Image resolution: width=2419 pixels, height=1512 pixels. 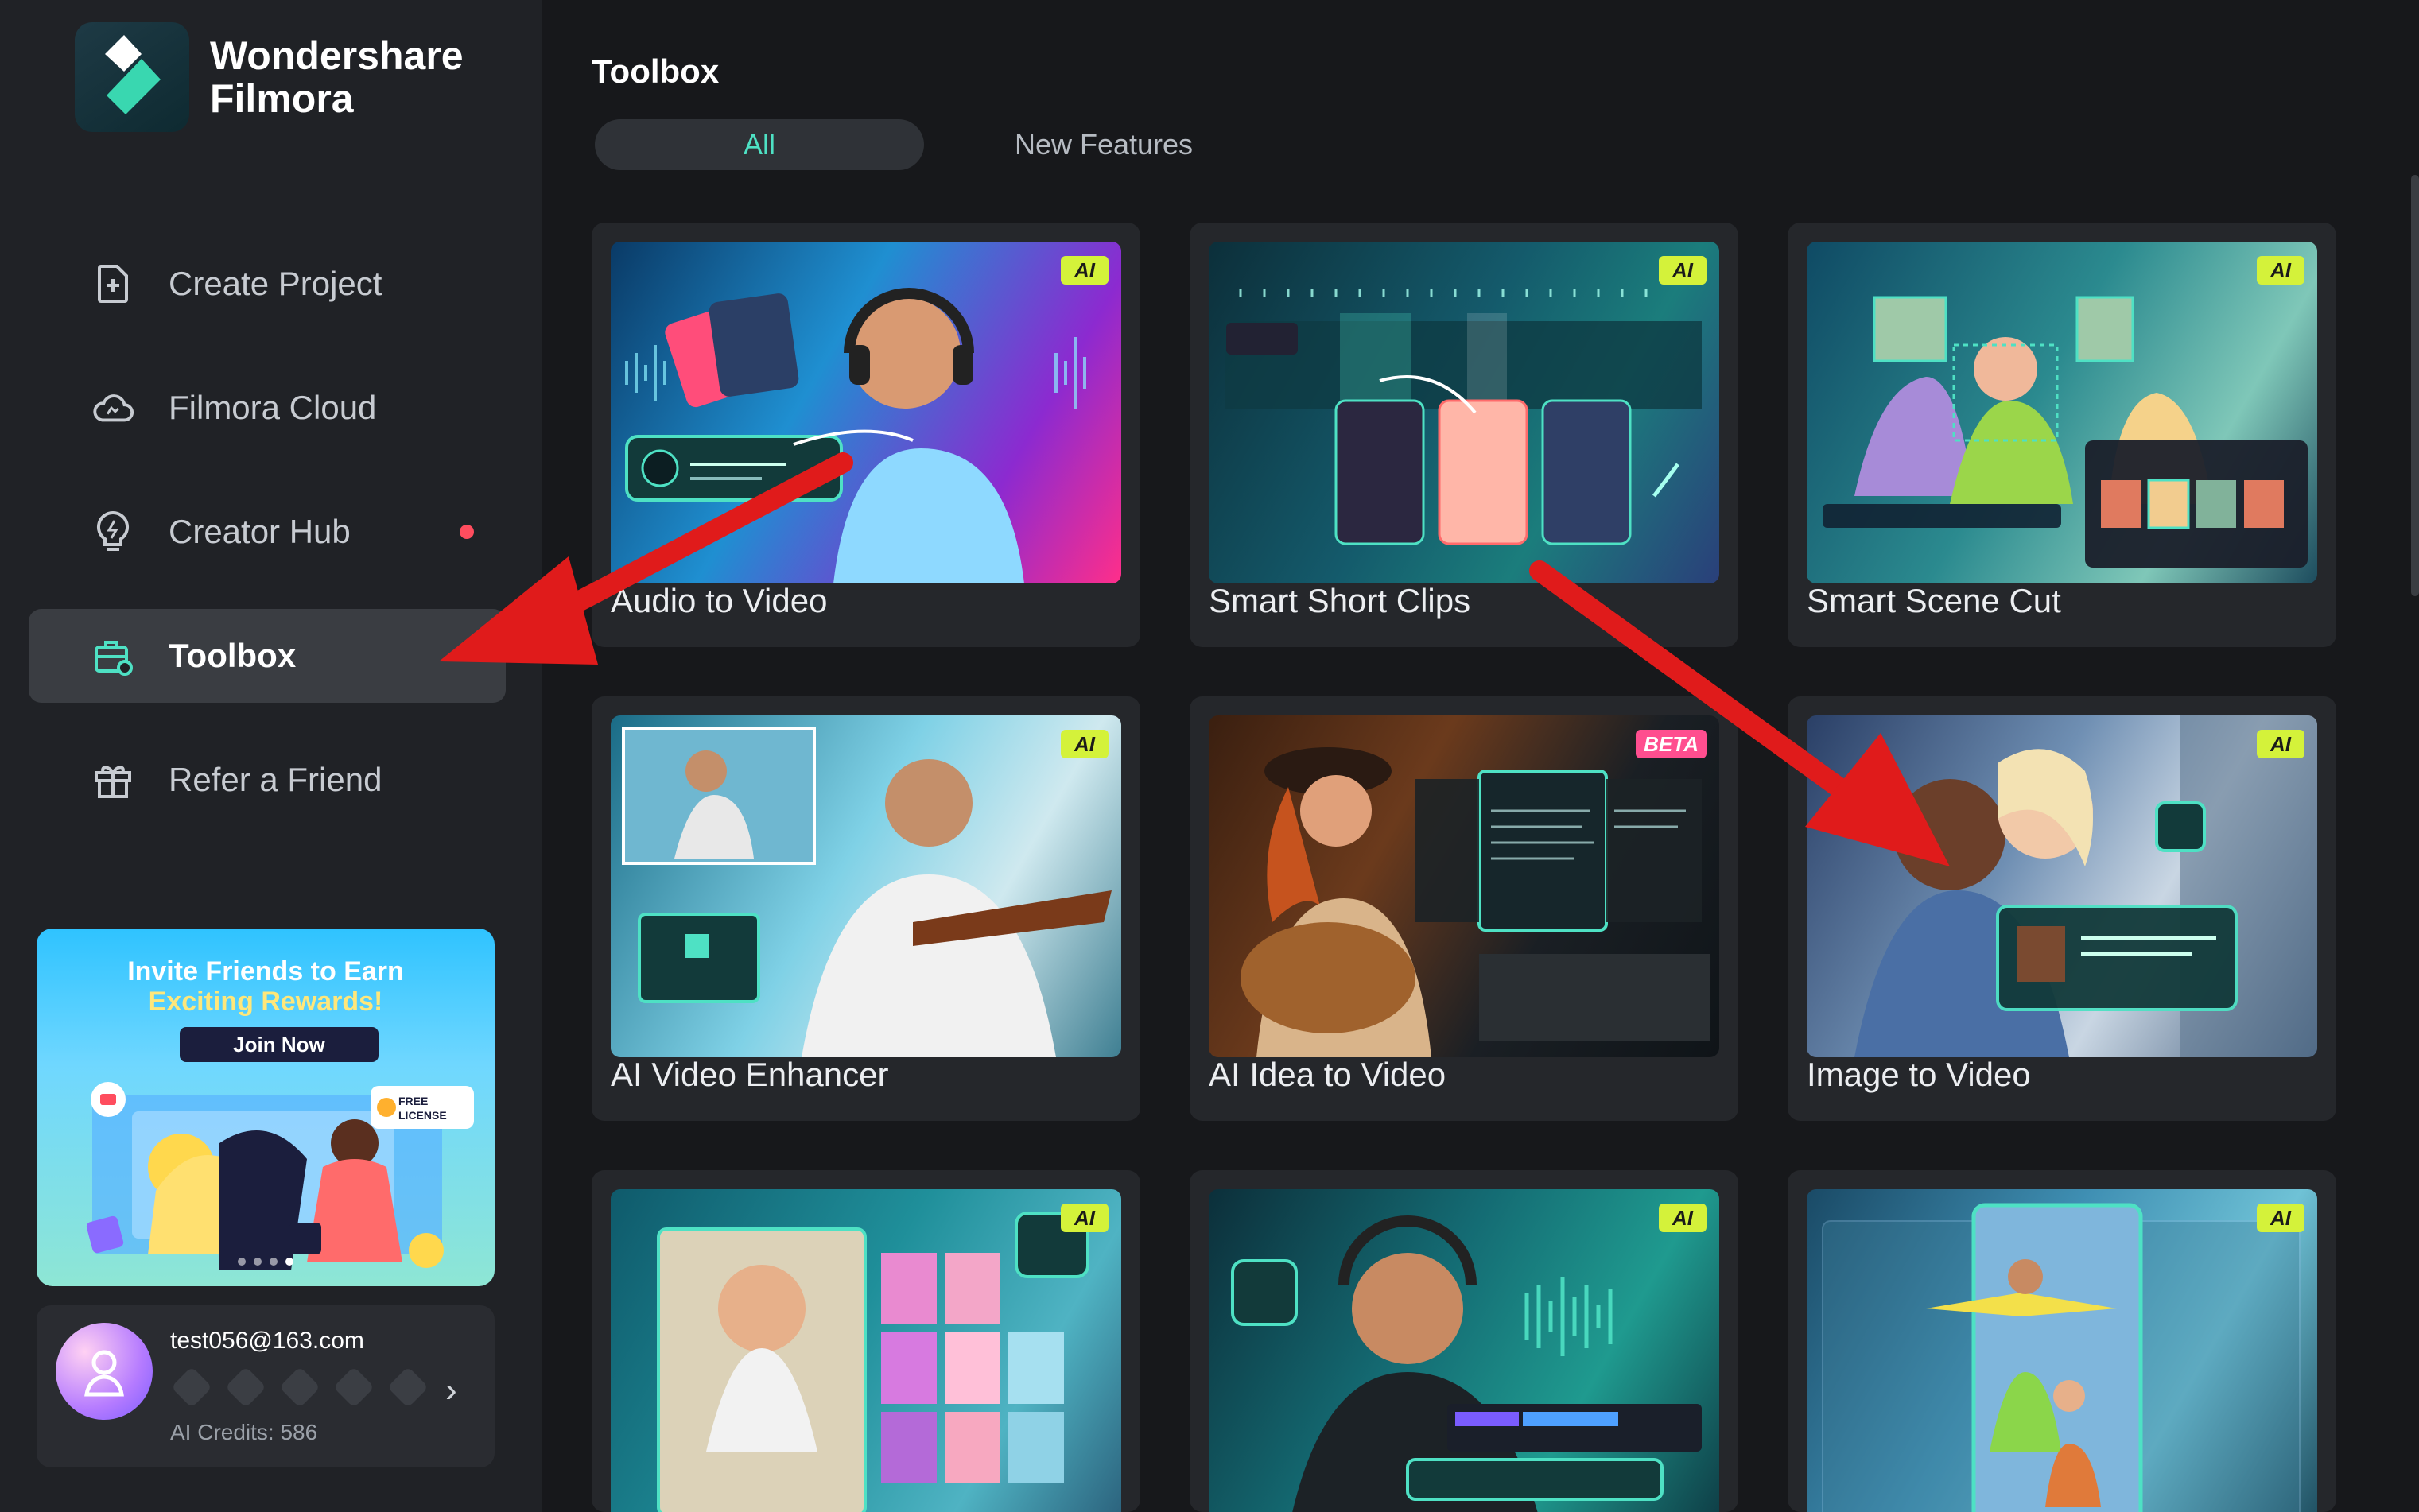 I want to click on tab-new-features: New Features, so click(x=1104, y=144).